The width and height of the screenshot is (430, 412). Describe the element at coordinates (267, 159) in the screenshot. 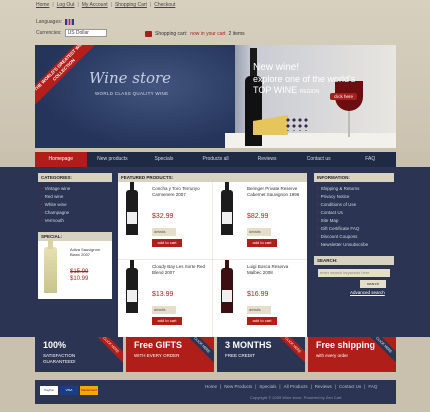

I see `nav-reviews: Reviews` at that location.